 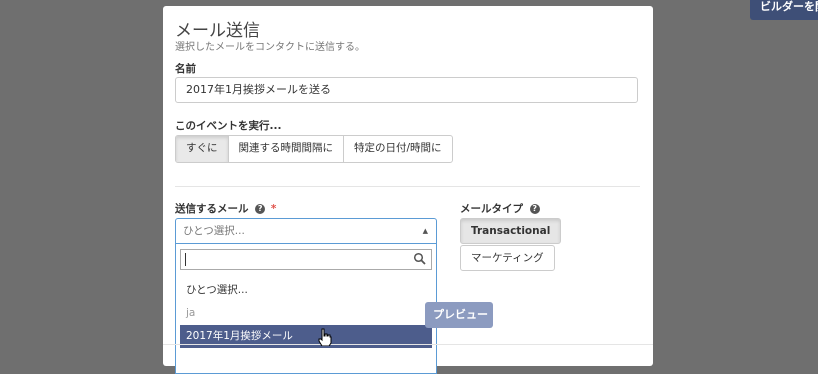 What do you see at coordinates (306, 309) in the screenshot?
I see `email-select-dropdown: ひとつ選択... ja 2017年1月挨拶メール` at bounding box center [306, 309].